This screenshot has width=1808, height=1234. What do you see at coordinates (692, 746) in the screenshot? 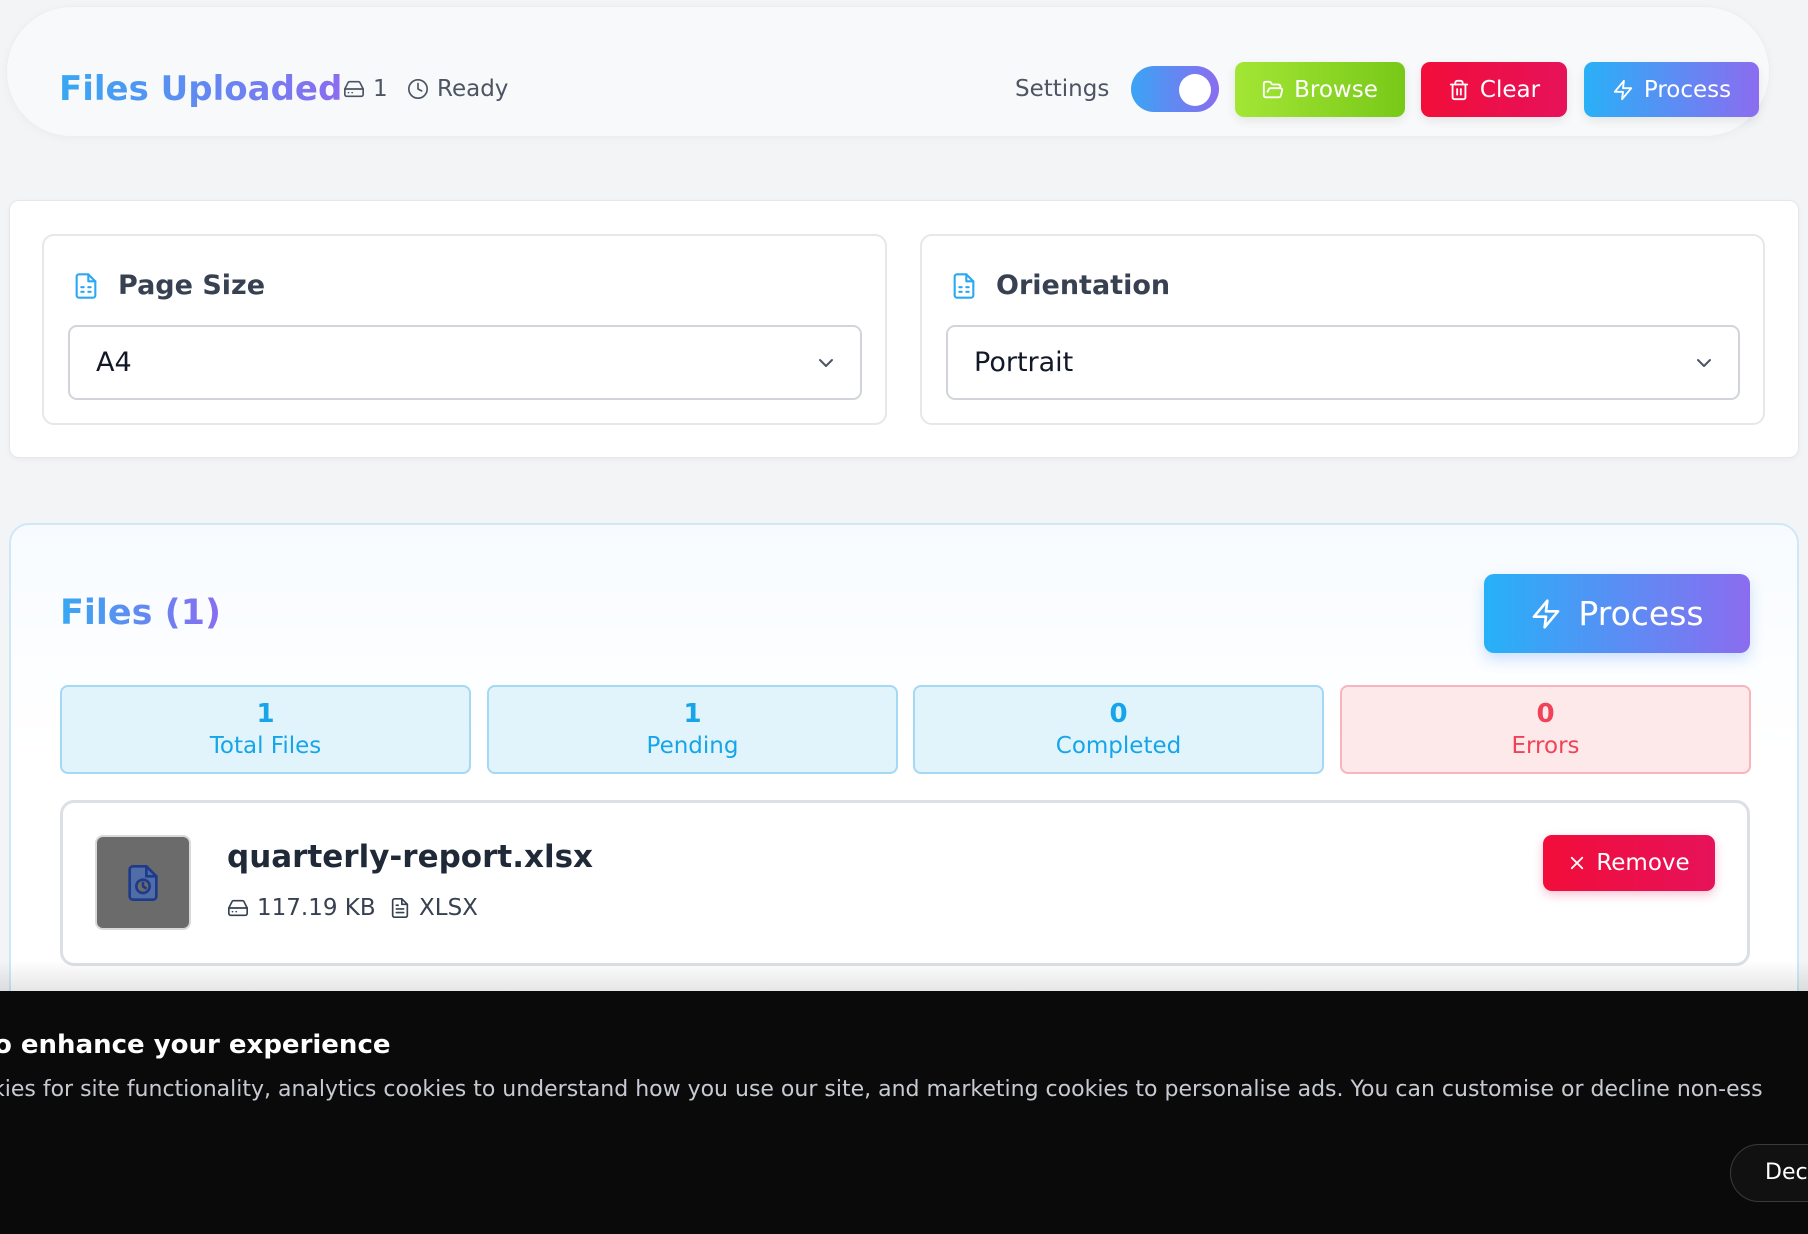
I see `stat-label: Pending` at bounding box center [692, 746].